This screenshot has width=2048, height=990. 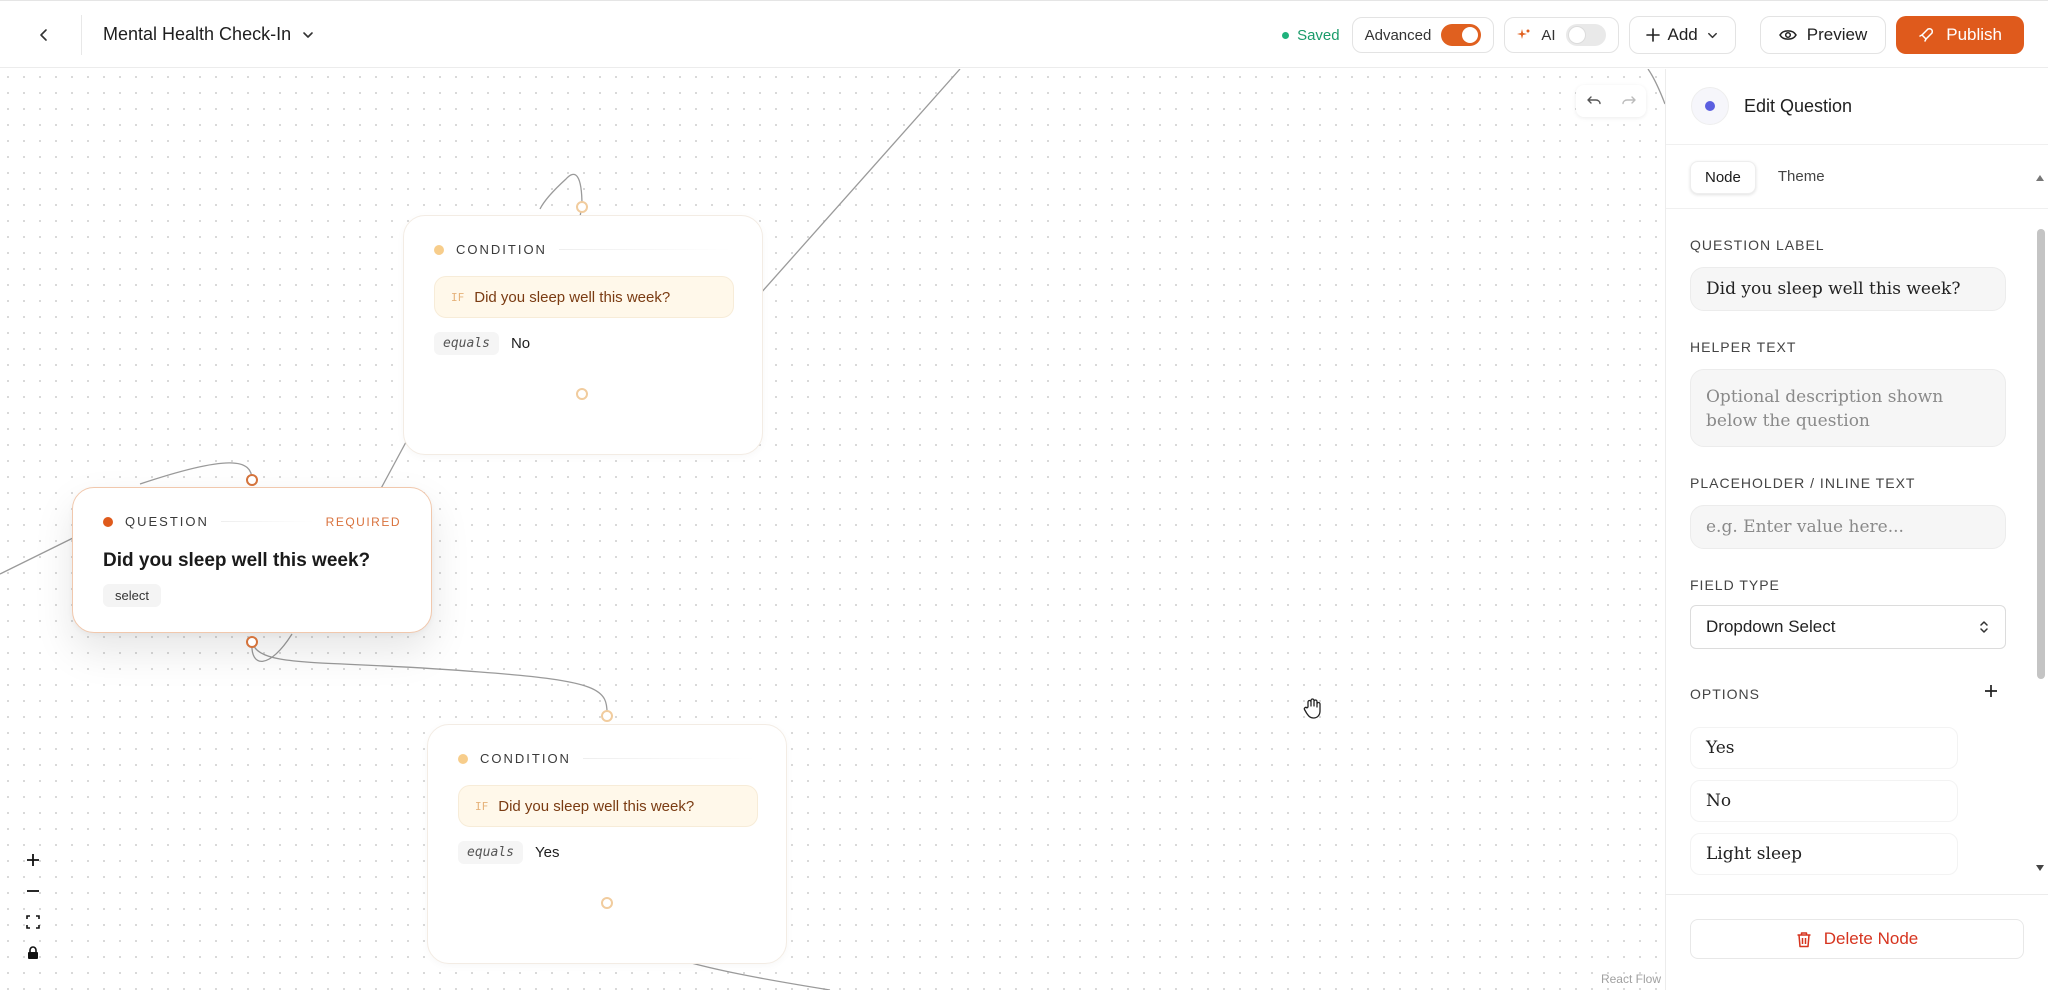 What do you see at coordinates (132, 595) in the screenshot?
I see `question-type-chip: select` at bounding box center [132, 595].